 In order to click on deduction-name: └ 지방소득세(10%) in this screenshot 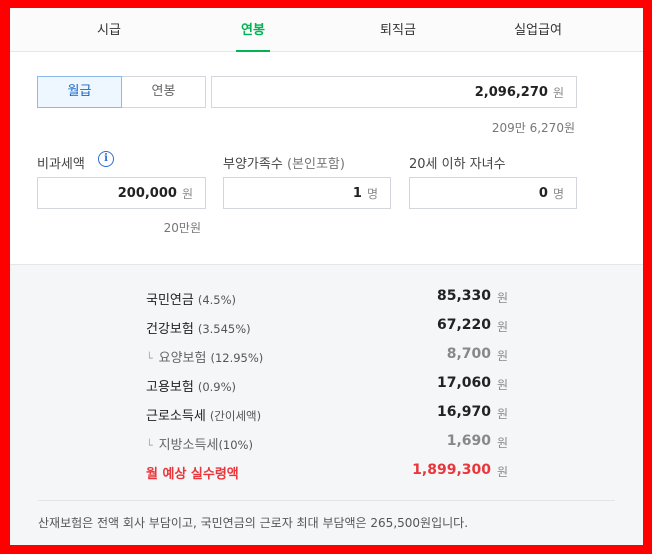, I will do `click(199, 443)`.